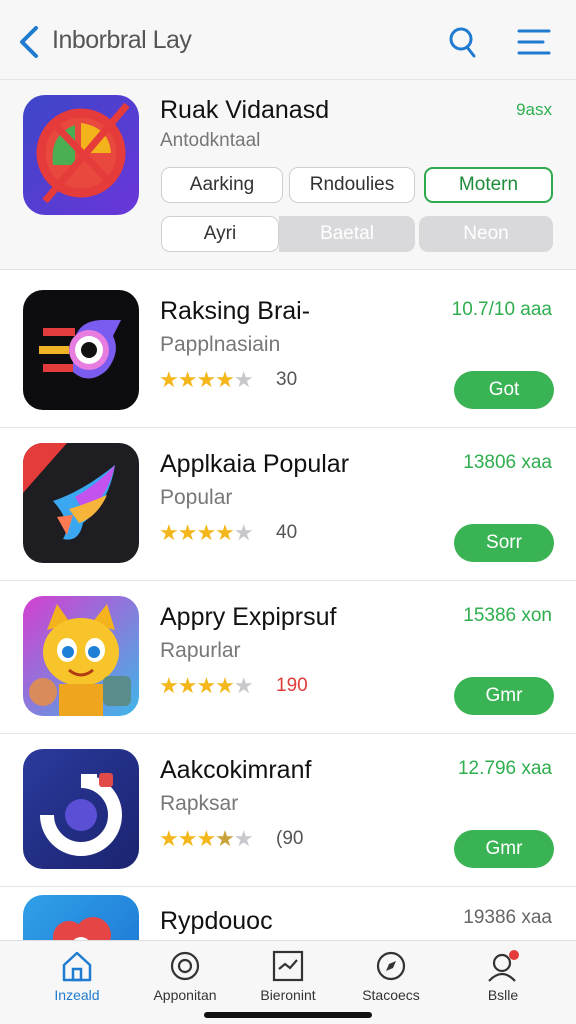 Image resolution: width=576 pixels, height=1024 pixels. What do you see at coordinates (347, 234) in the screenshot?
I see `chip-baetal: Baetal` at bounding box center [347, 234].